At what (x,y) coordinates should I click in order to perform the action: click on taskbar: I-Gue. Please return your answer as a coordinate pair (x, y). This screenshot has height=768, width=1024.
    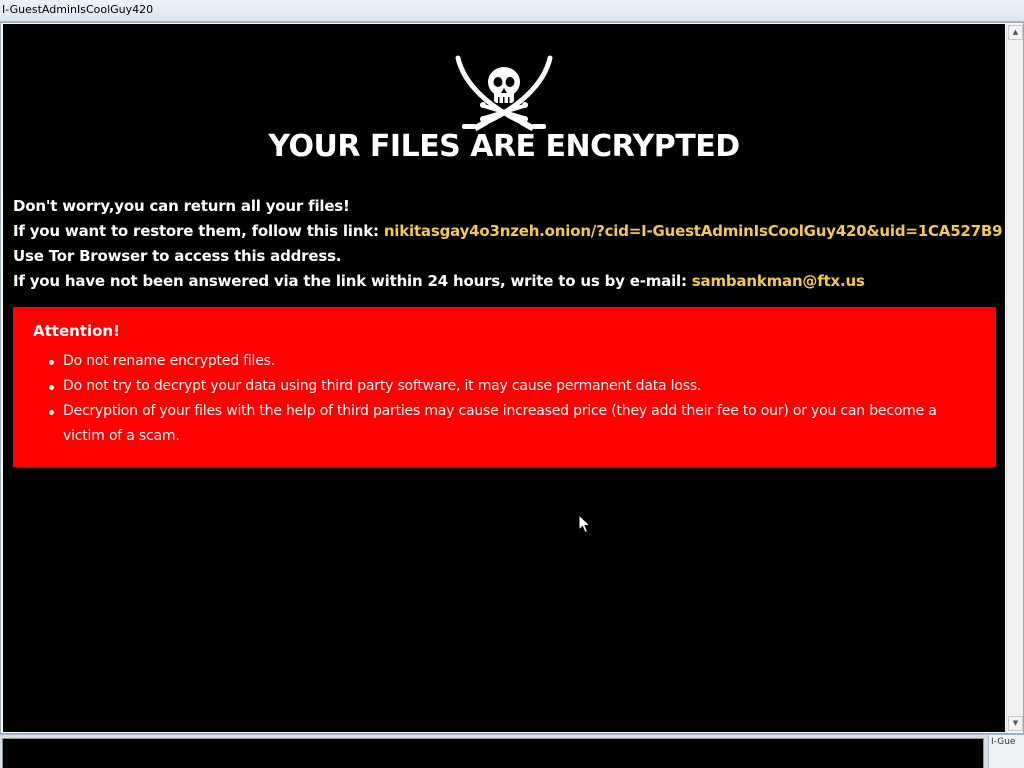
    Looking at the image, I should click on (512, 751).